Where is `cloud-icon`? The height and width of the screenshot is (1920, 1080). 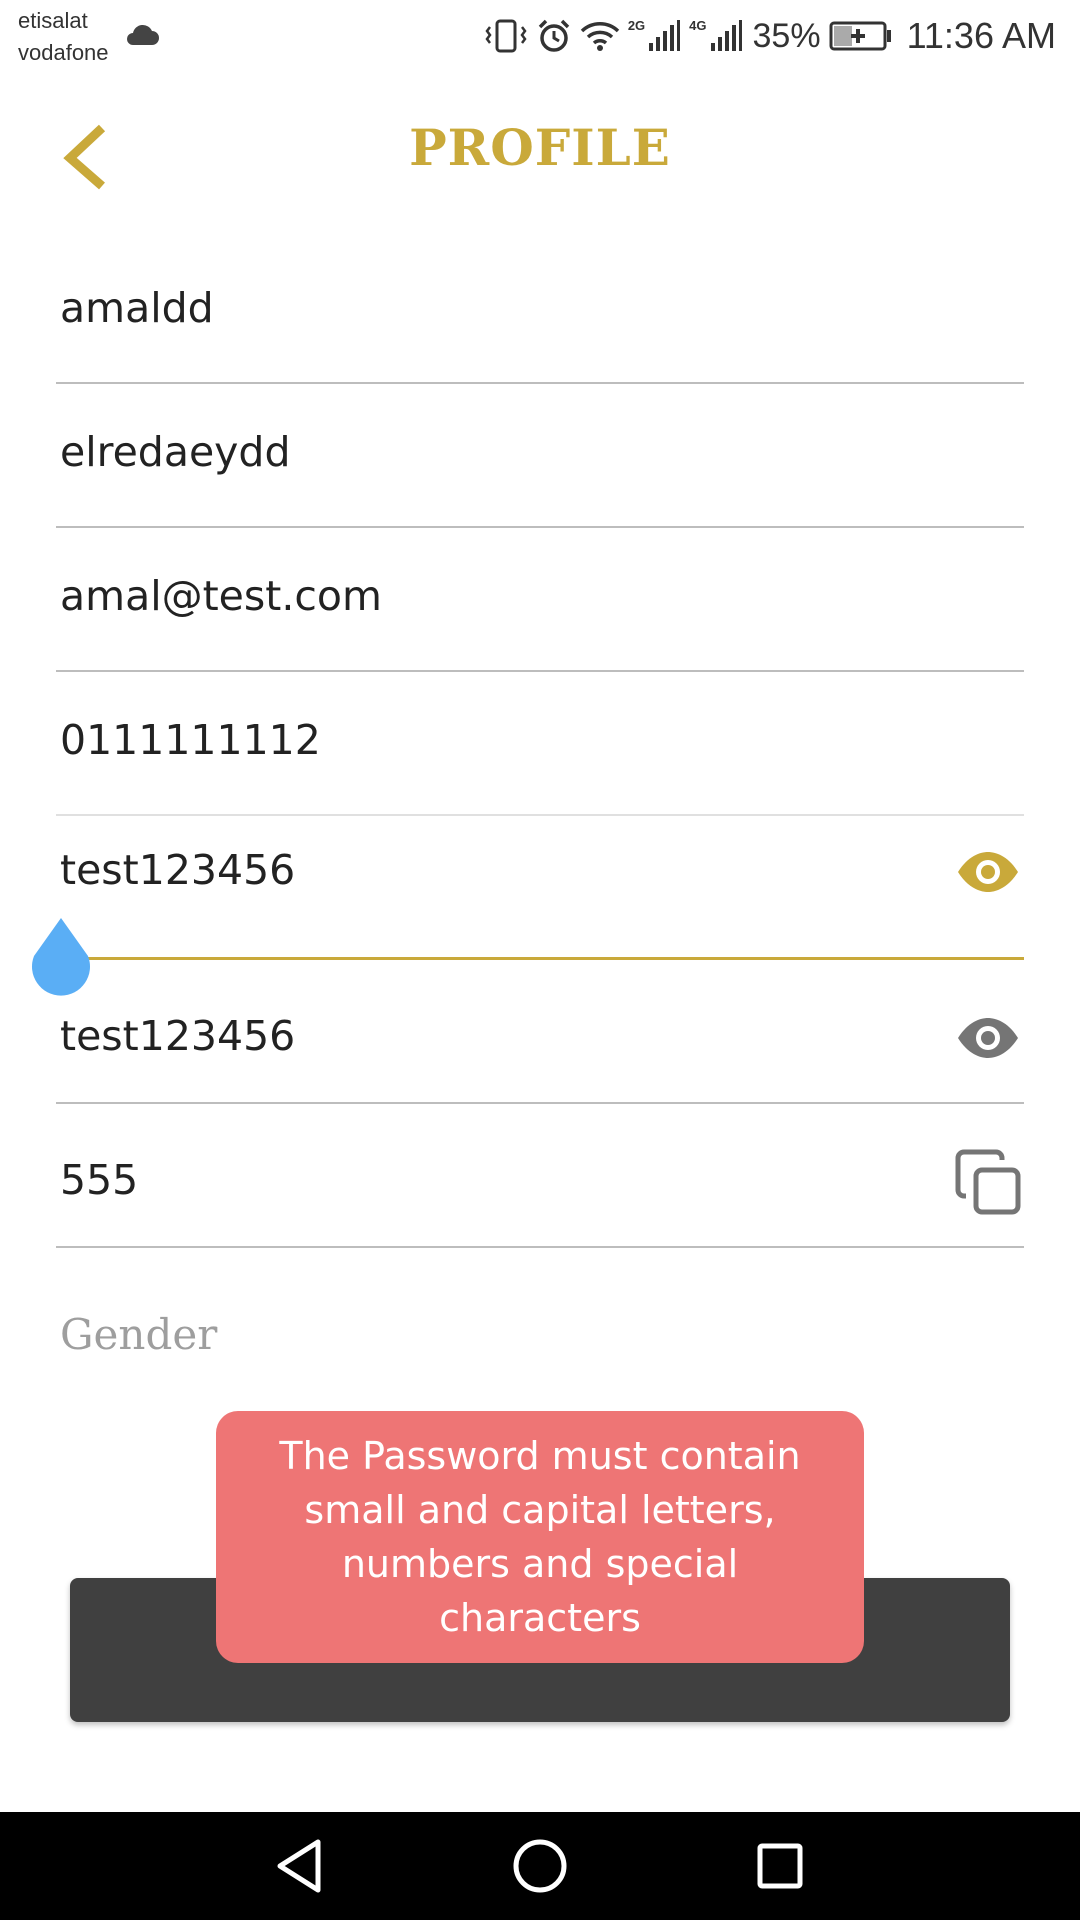 cloud-icon is located at coordinates (143, 34).